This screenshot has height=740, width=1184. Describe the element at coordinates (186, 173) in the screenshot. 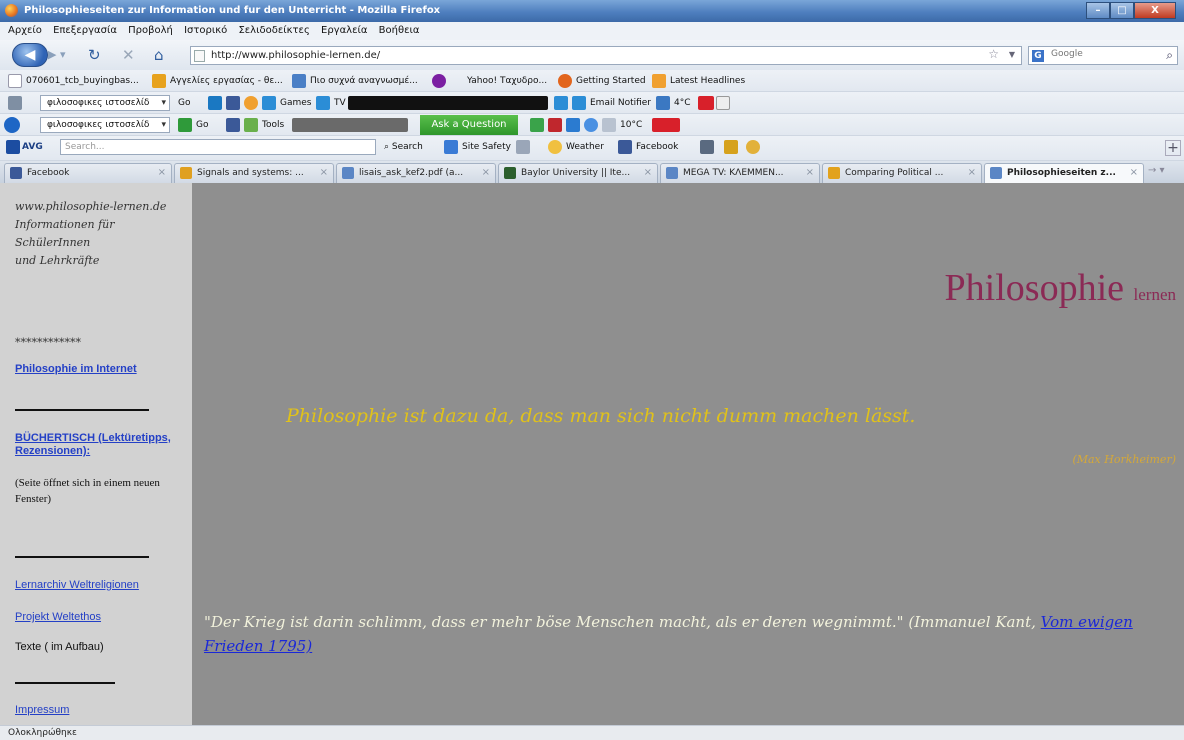

I see `signals-icon` at that location.